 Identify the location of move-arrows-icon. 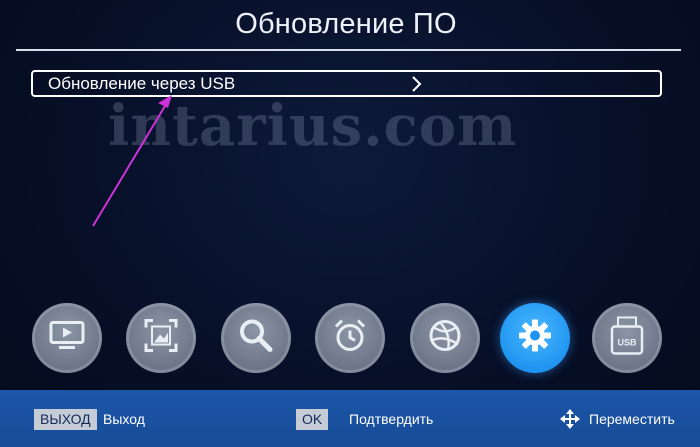
(570, 421).